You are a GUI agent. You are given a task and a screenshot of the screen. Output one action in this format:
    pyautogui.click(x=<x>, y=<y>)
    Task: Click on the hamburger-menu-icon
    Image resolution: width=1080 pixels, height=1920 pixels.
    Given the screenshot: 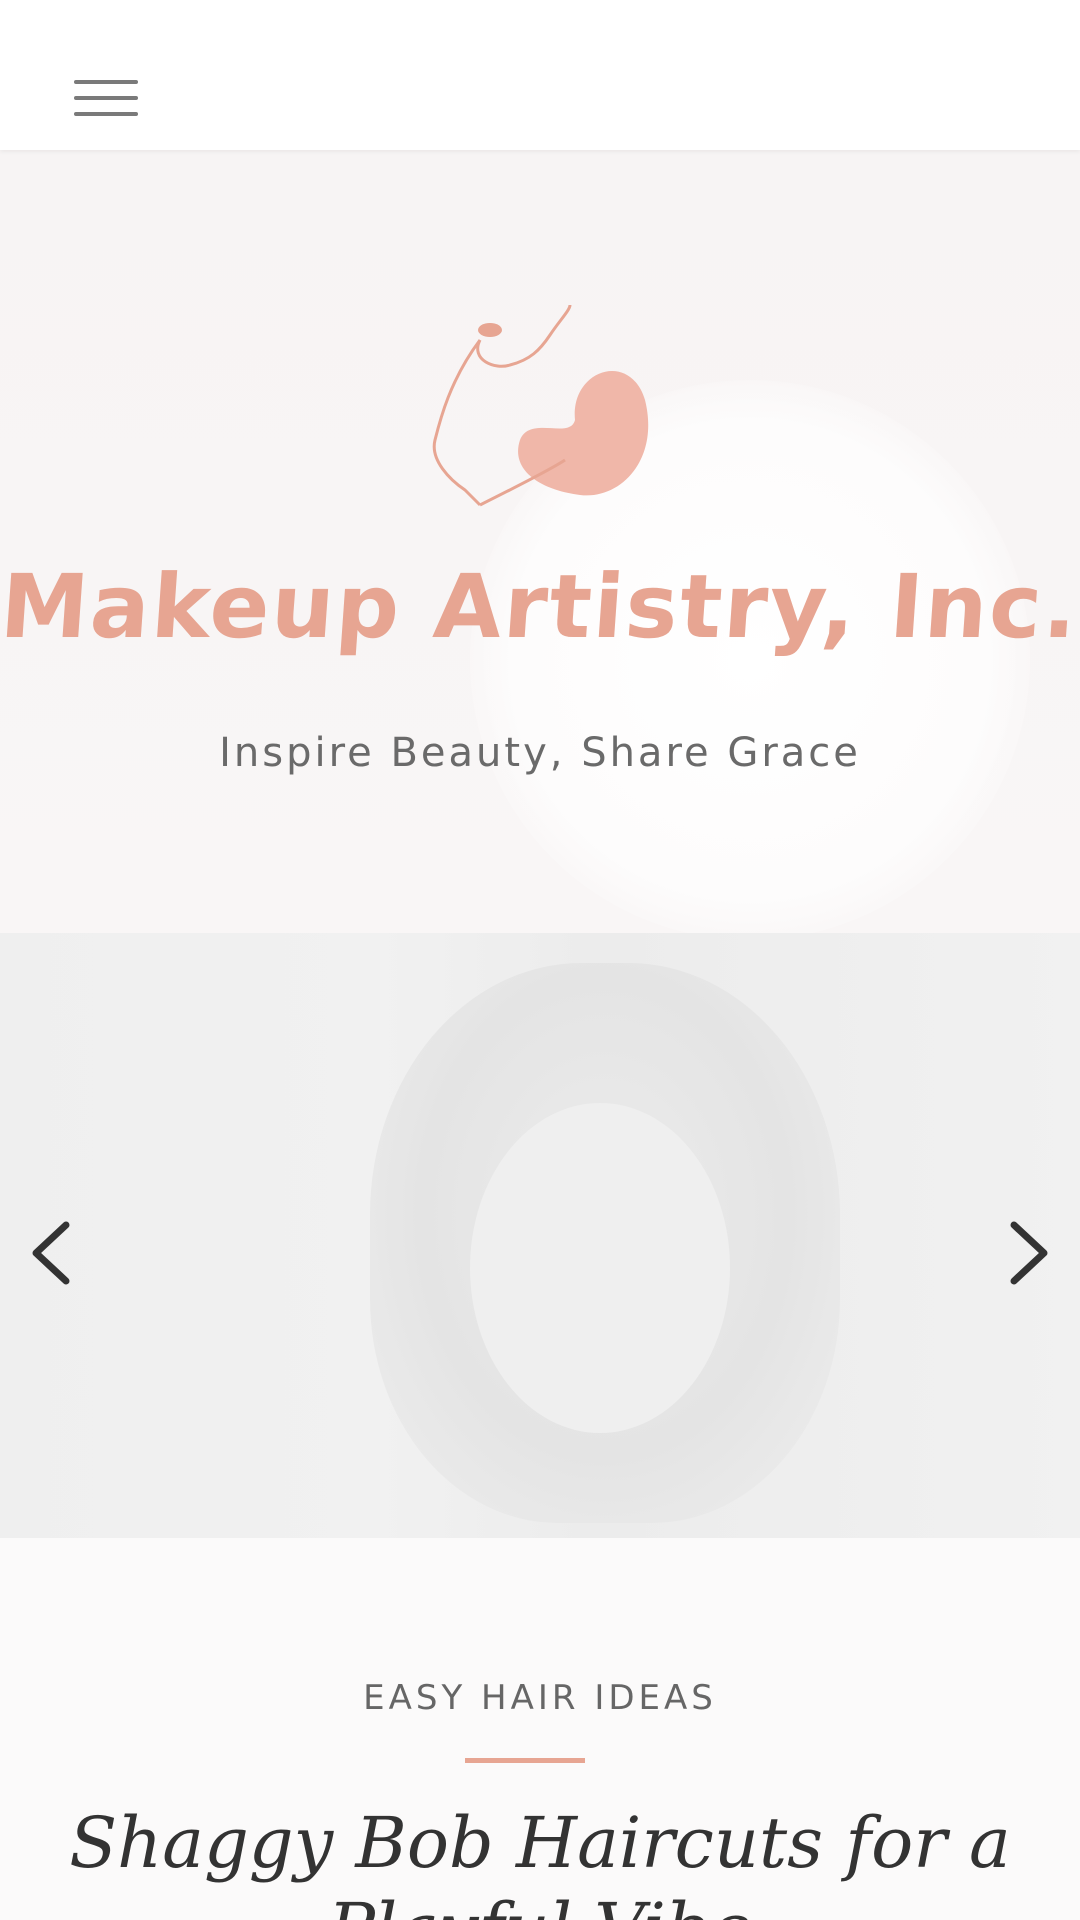 What is the action you would take?
    pyautogui.click(x=108, y=100)
    